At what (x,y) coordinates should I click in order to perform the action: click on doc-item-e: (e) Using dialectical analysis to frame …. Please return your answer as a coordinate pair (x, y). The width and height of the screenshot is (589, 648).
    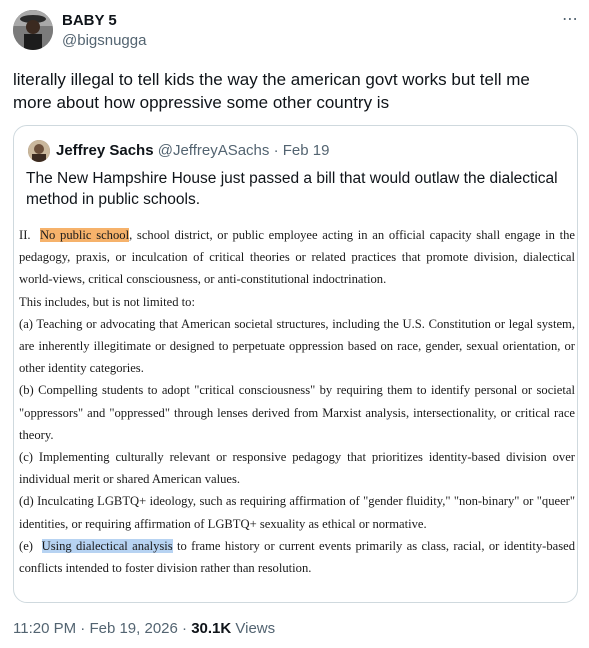
    Looking at the image, I should click on (297, 557).